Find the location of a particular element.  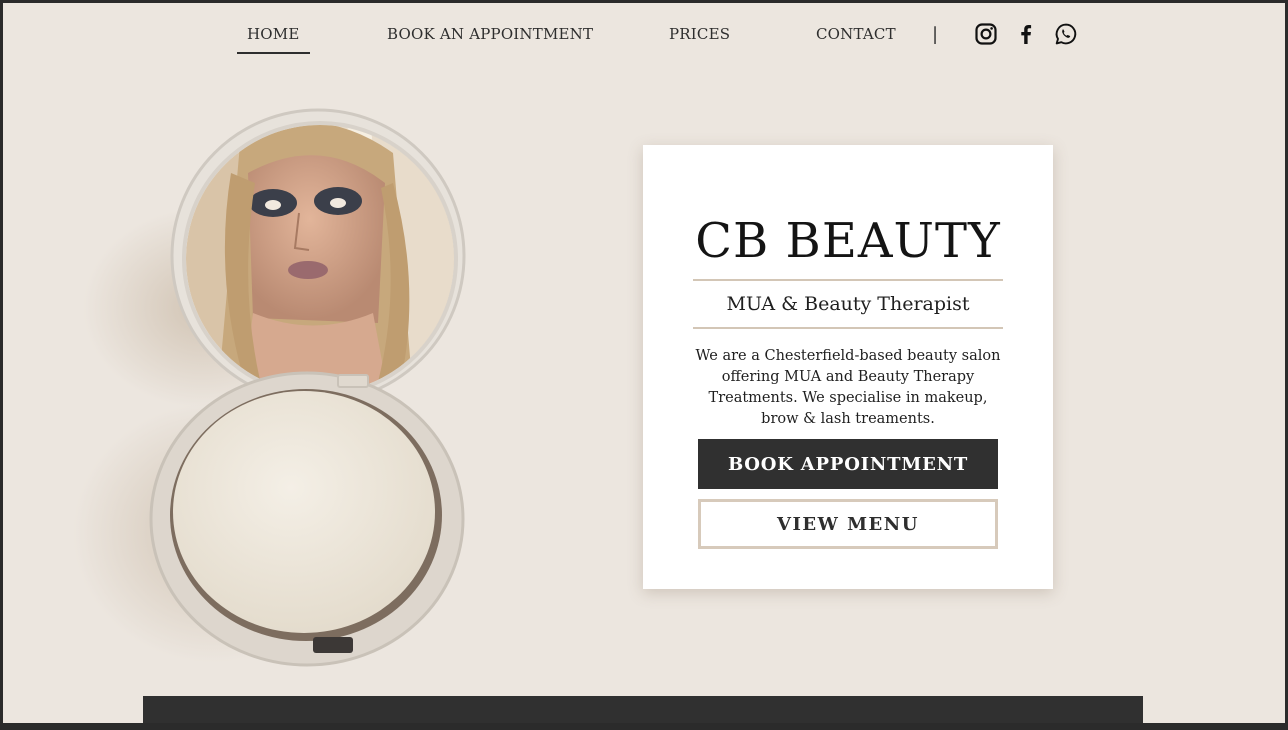

view-menu-button: VIEW MENU is located at coordinates (848, 524).